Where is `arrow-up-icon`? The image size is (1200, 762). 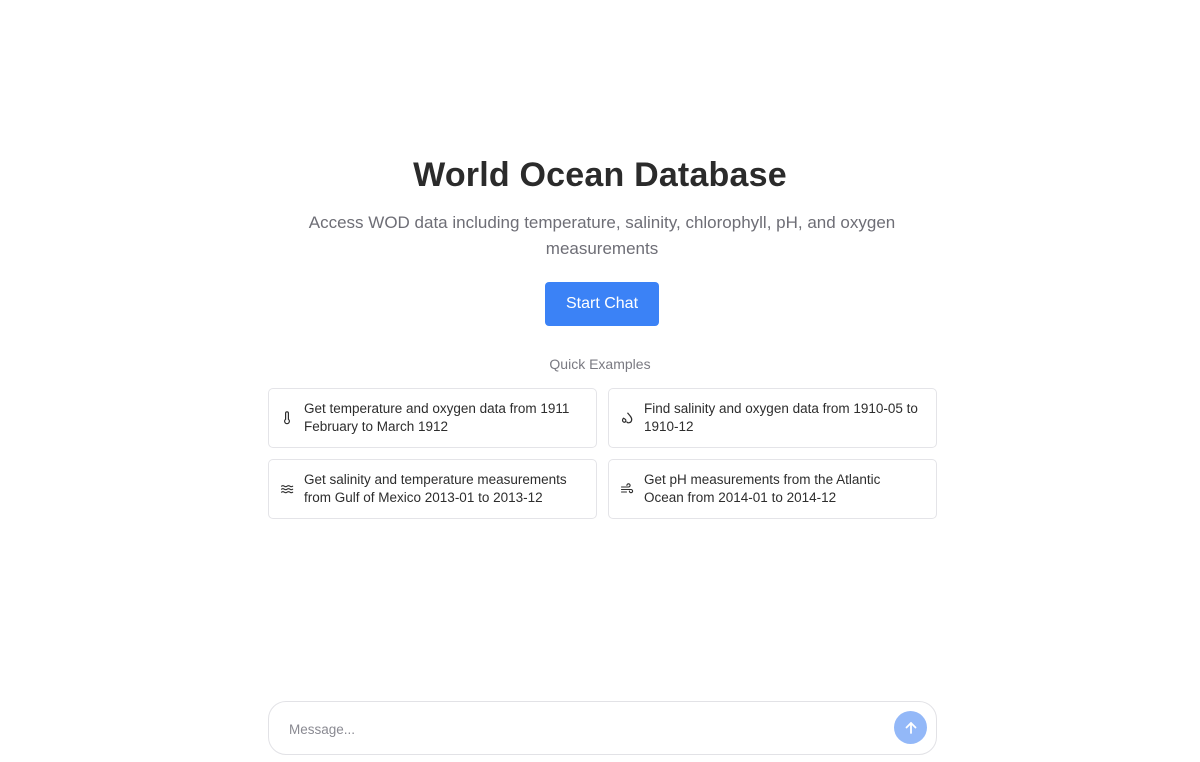
arrow-up-icon is located at coordinates (911, 728).